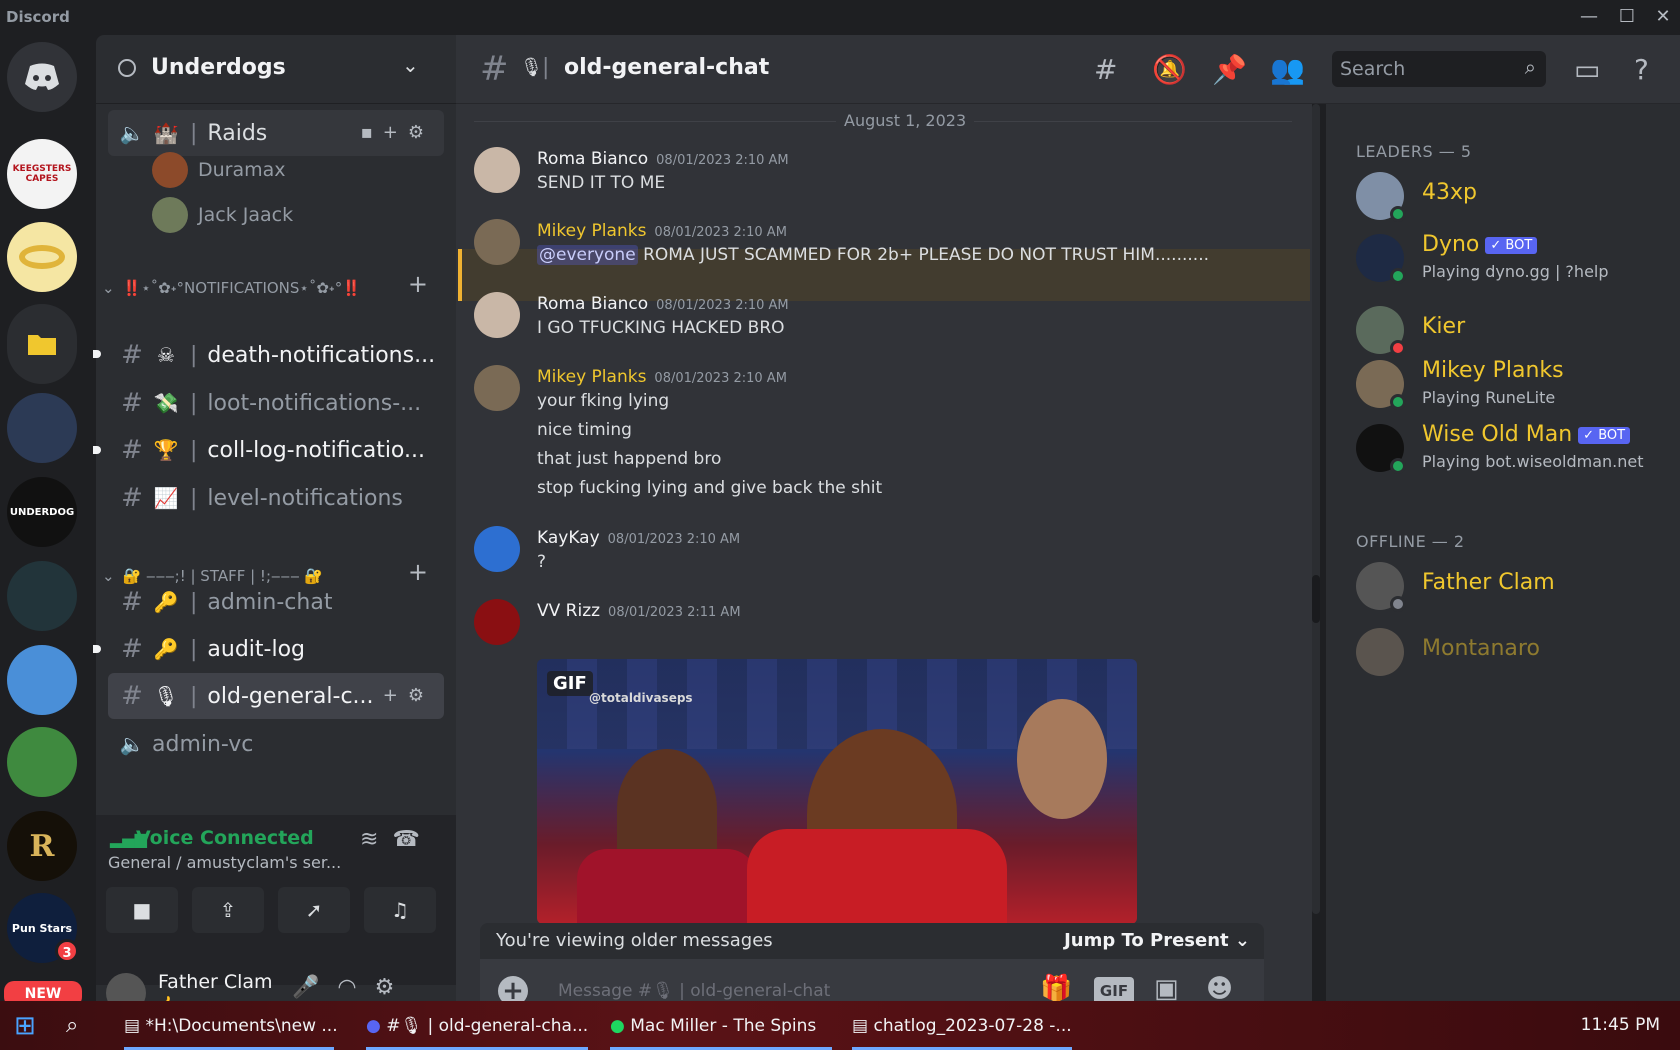  I want to click on noise-suppression-icon: ≋, so click(376, 839).